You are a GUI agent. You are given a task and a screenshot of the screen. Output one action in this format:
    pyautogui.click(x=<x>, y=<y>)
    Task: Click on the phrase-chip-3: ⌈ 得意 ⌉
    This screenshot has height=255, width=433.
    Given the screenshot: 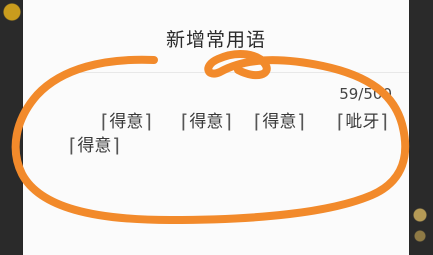 What is the action you would take?
    pyautogui.click(x=279, y=122)
    